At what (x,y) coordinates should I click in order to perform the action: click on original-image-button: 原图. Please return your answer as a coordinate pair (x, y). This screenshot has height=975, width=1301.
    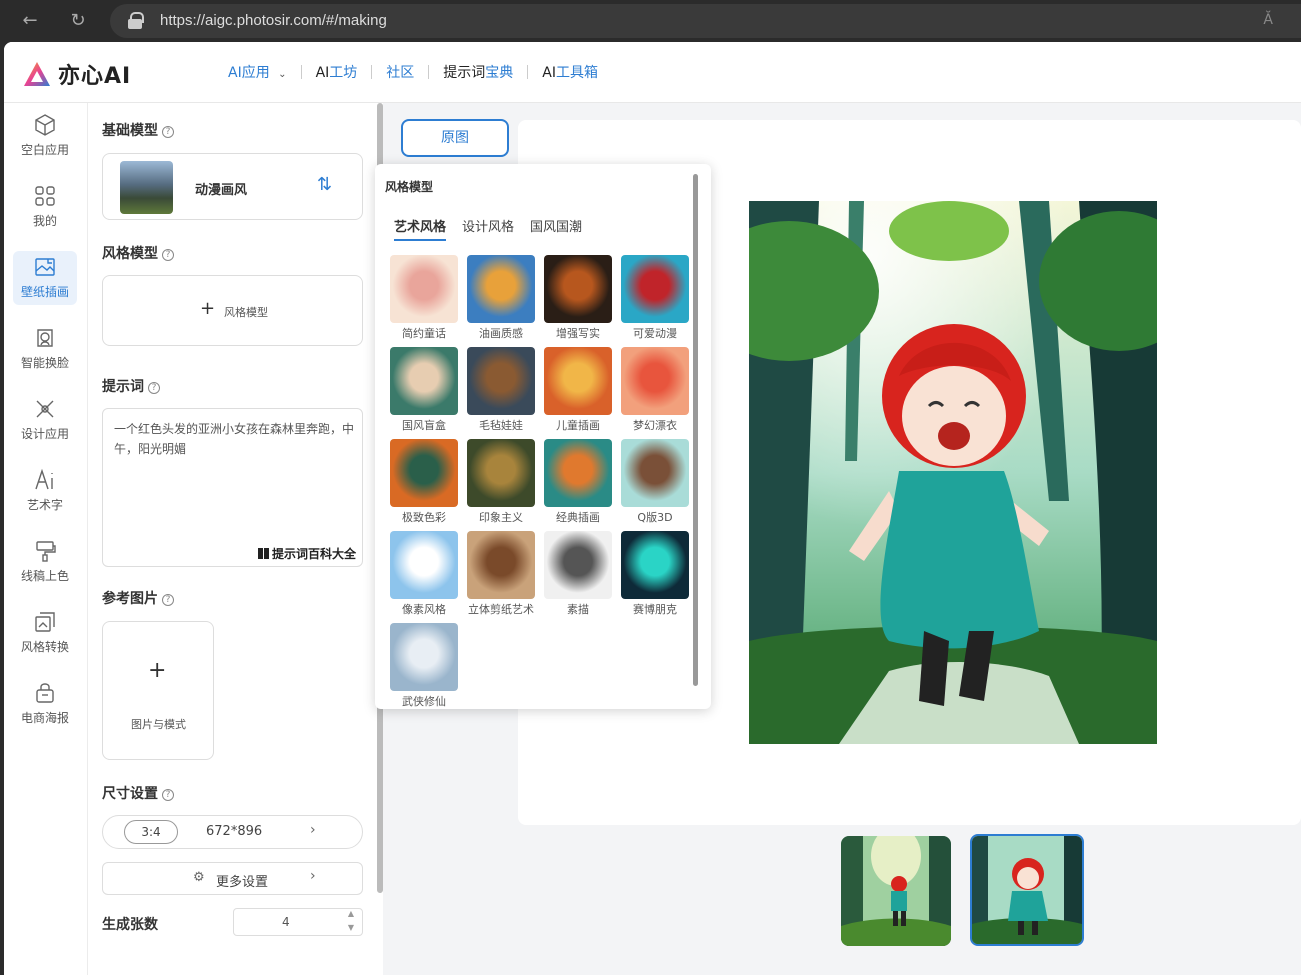
    Looking at the image, I should click on (455, 138).